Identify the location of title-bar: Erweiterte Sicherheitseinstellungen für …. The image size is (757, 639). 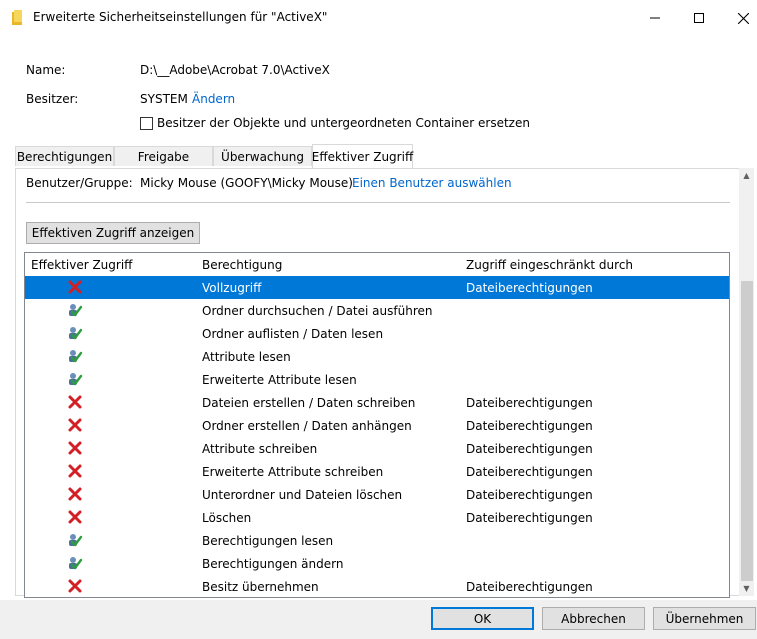
(378, 18).